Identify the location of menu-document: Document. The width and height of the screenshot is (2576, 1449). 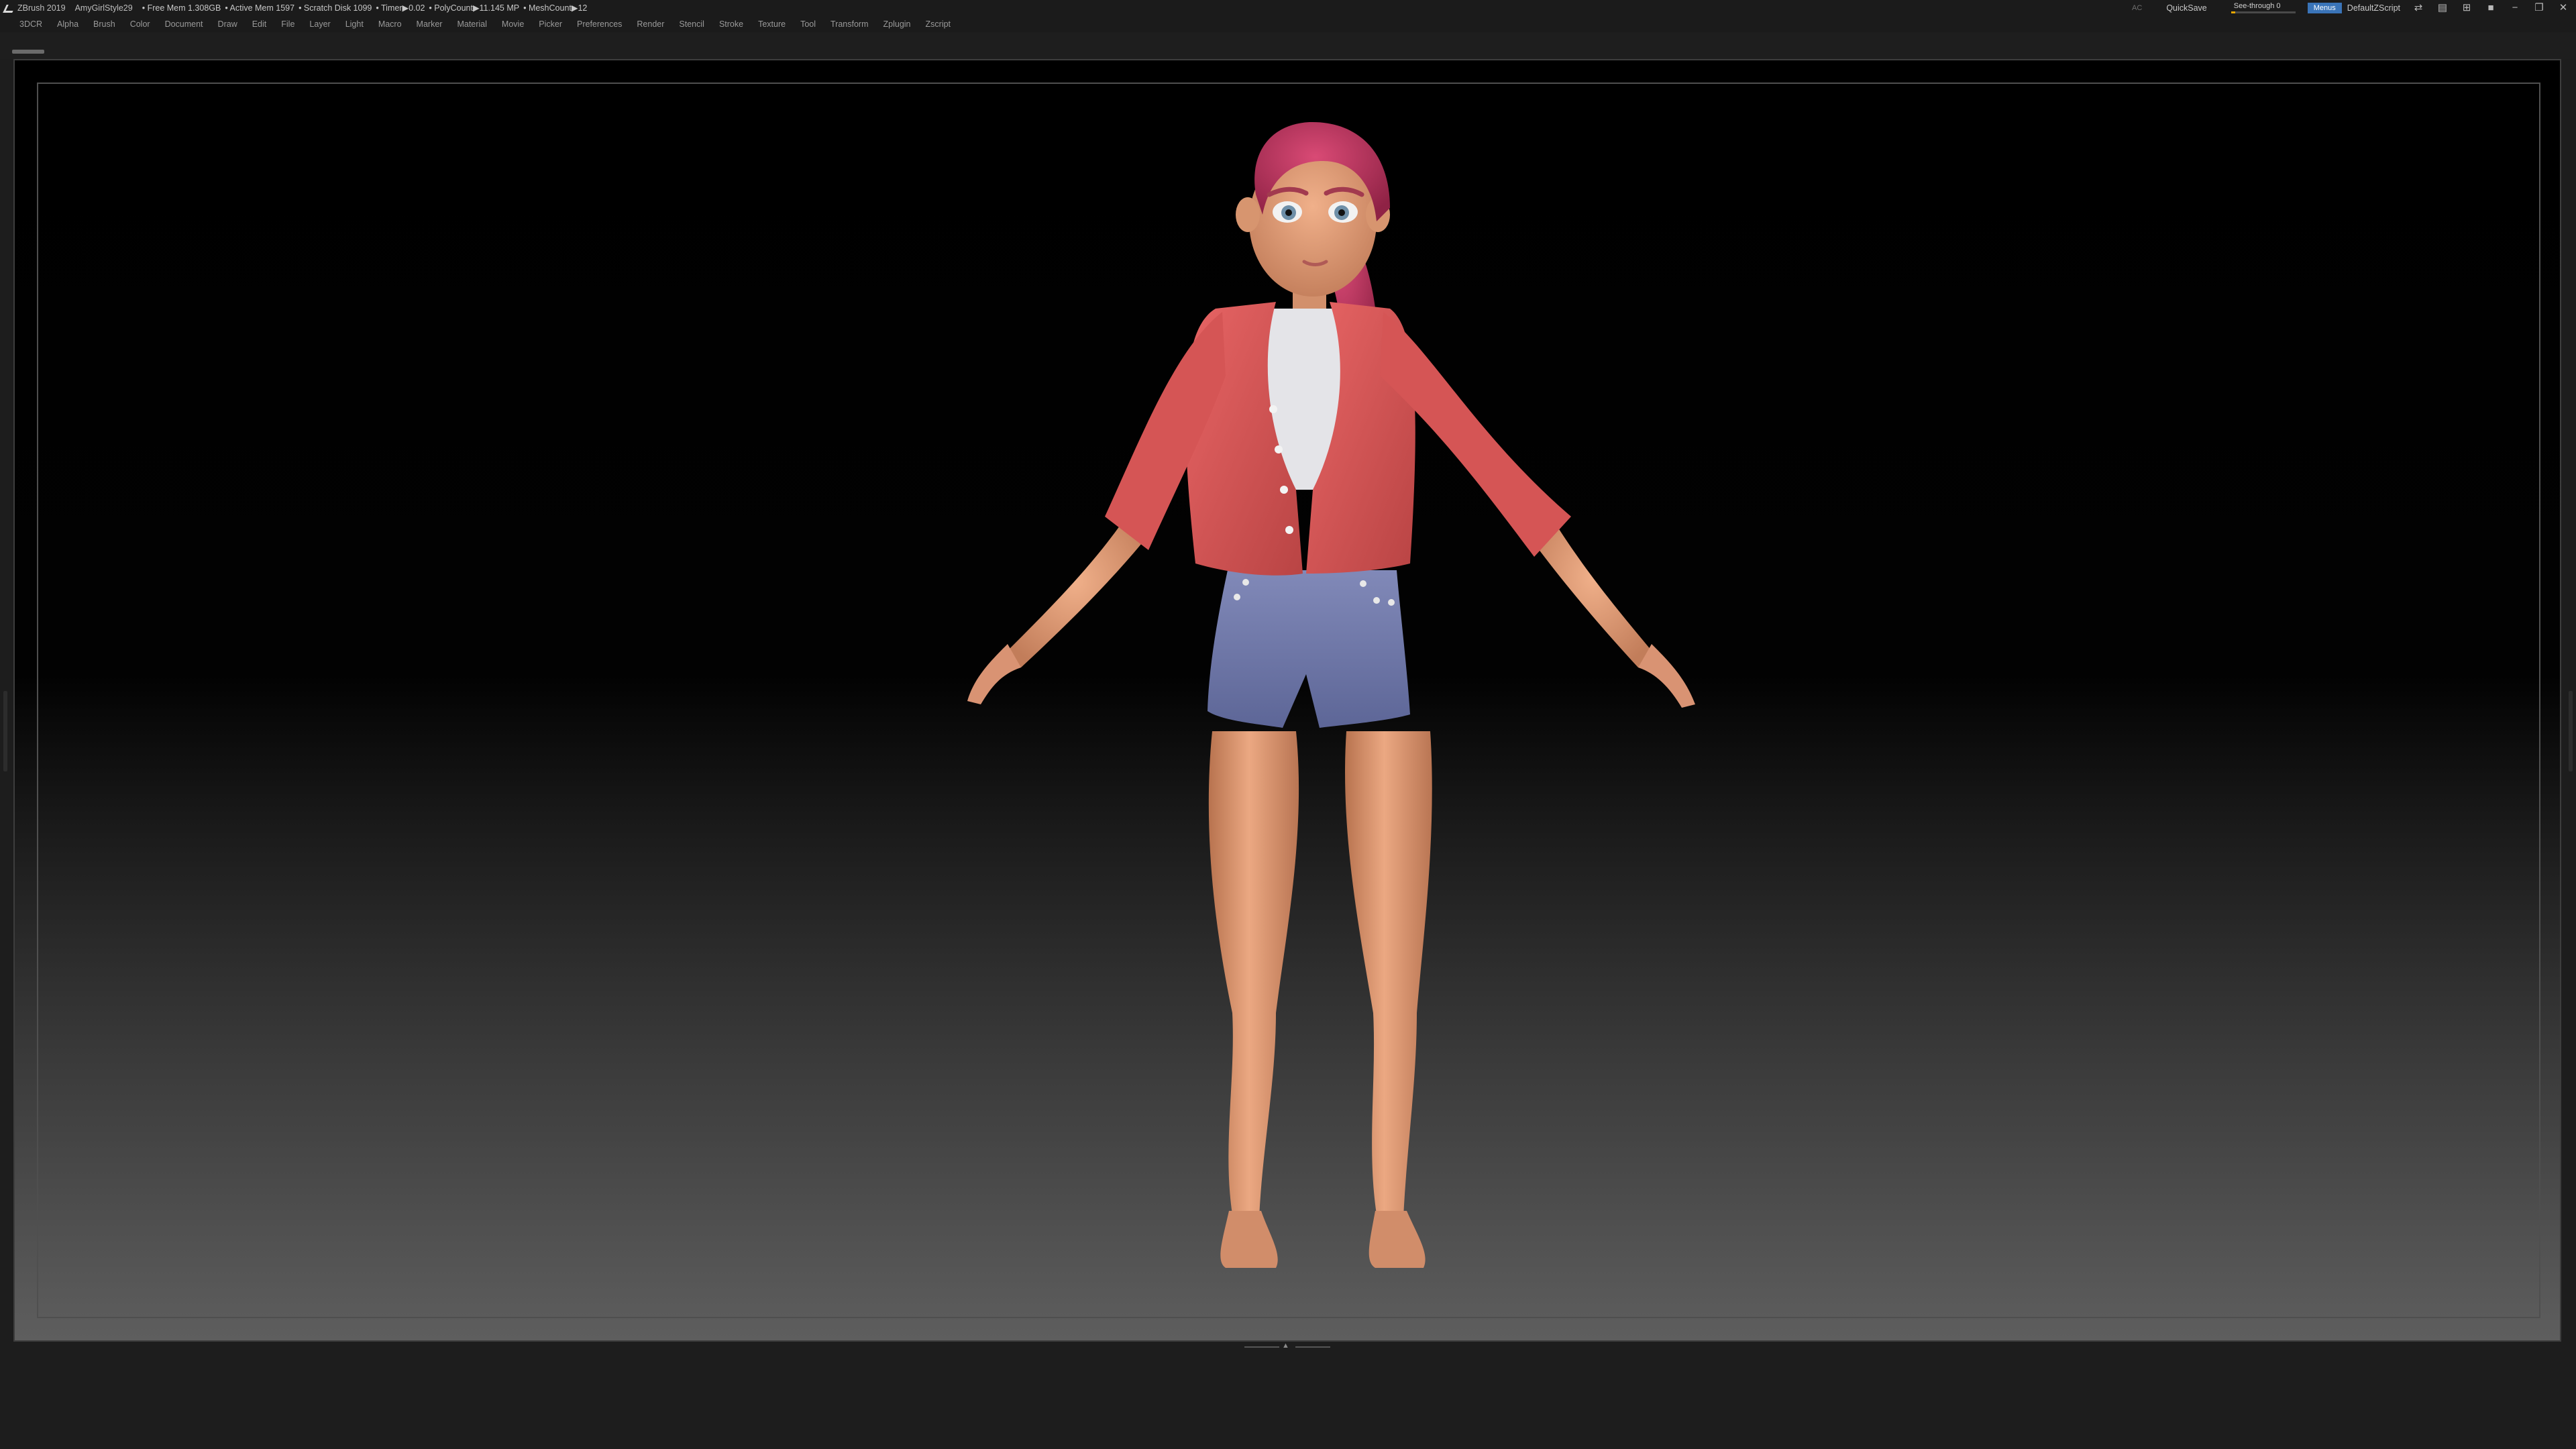
(184, 24).